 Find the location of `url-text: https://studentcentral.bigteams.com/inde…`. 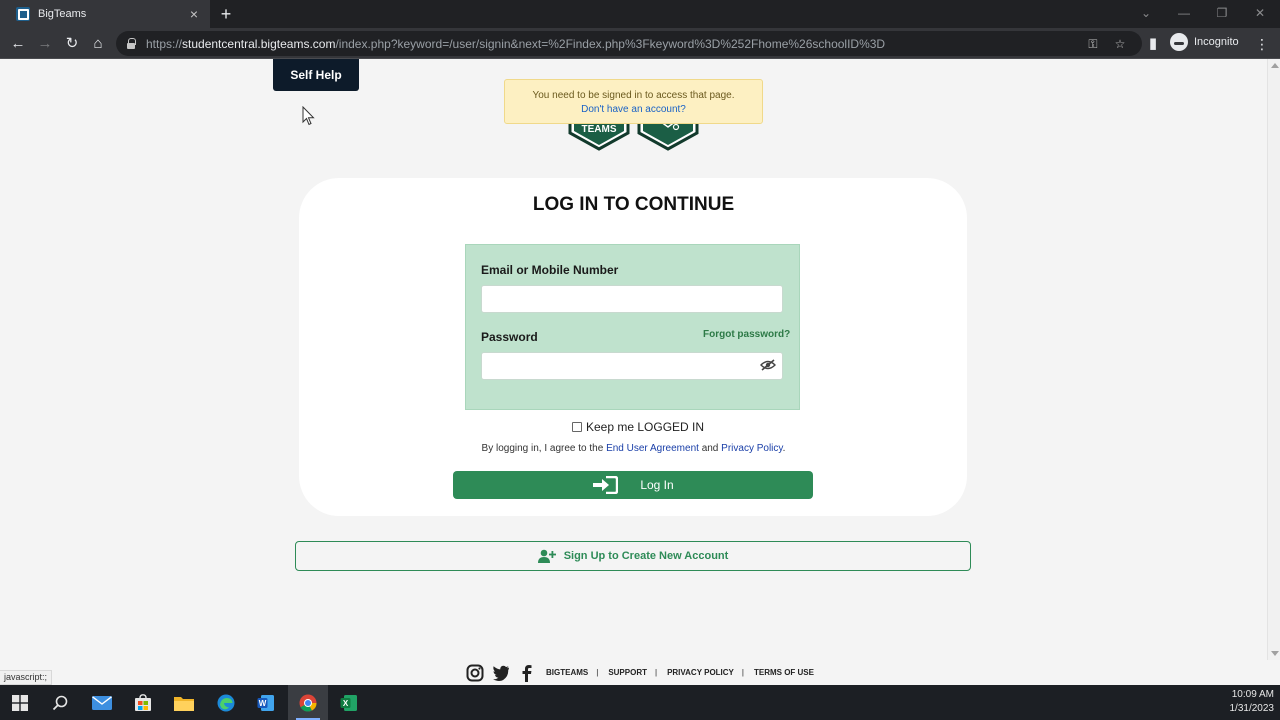

url-text: https://studentcentral.bigteams.com/inde… is located at coordinates (516, 43).